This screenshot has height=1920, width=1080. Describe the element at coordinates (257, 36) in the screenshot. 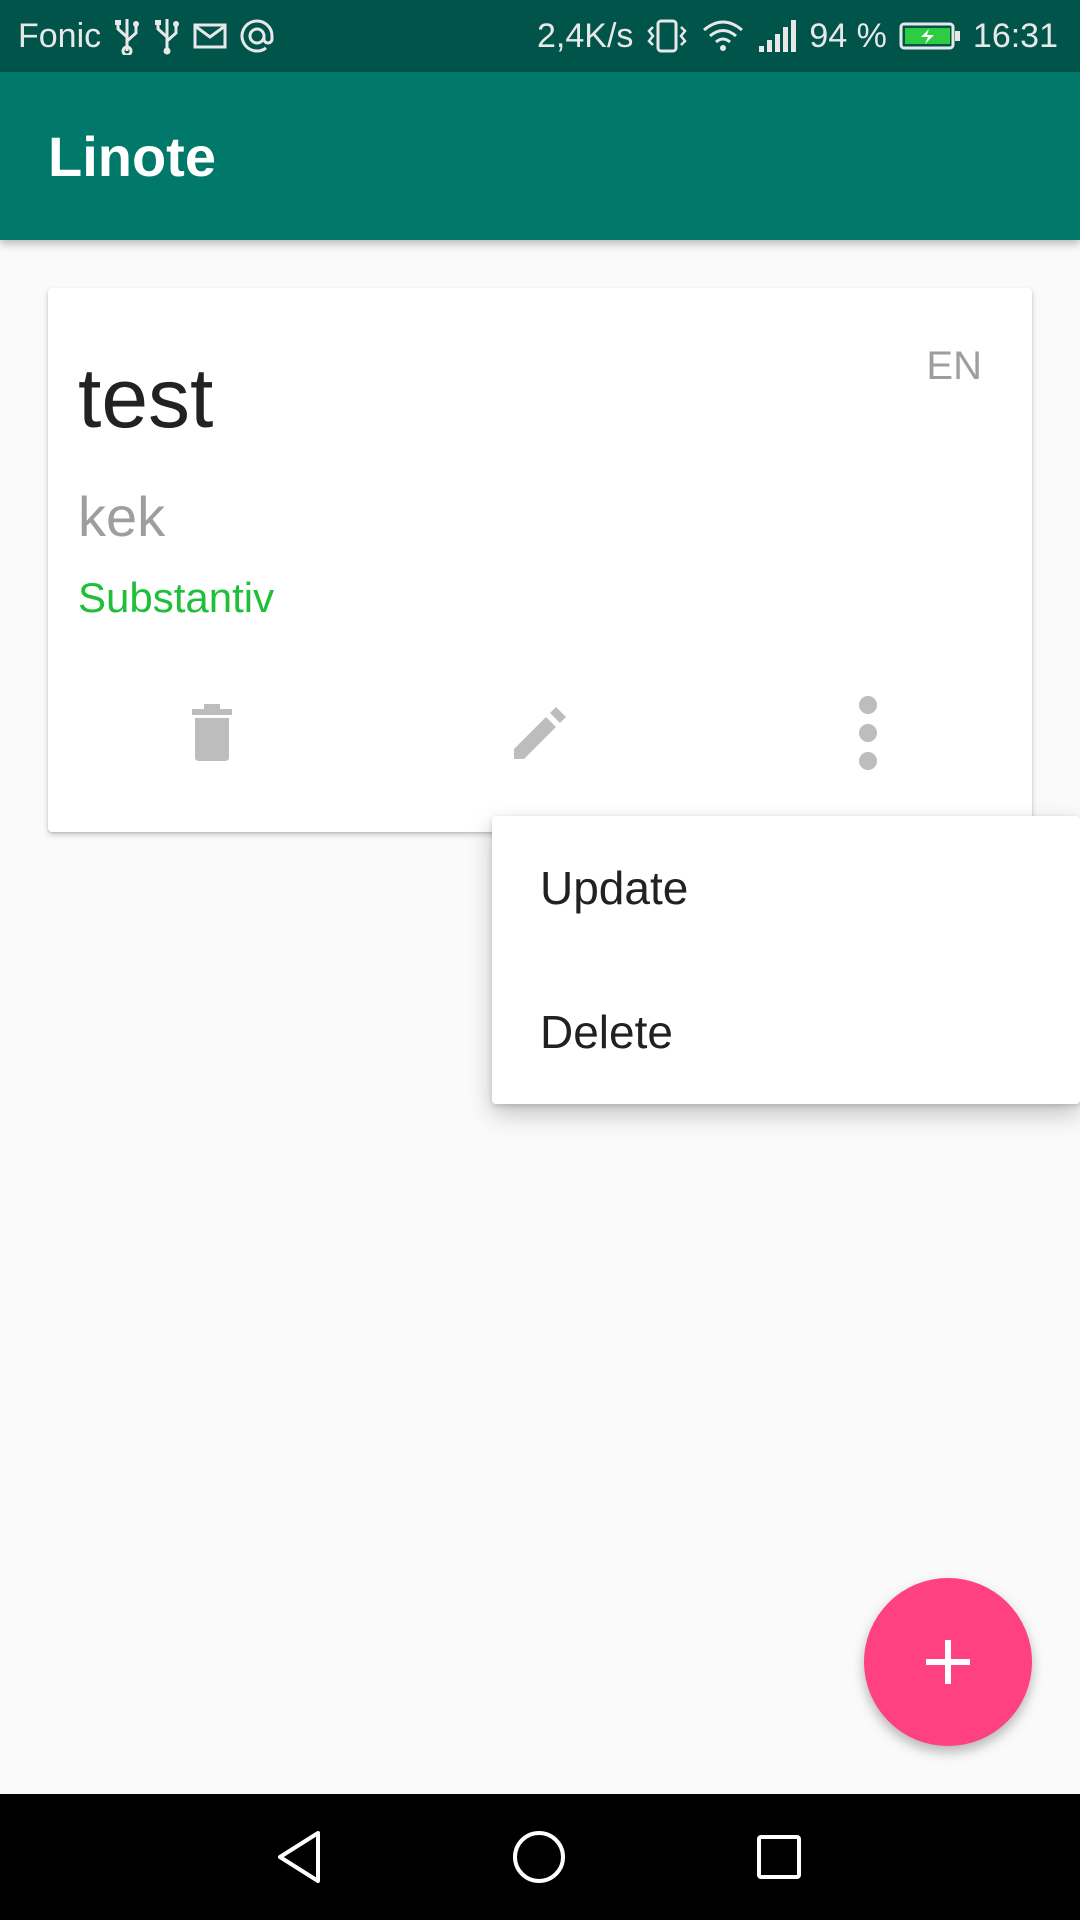

I see `at-icon` at that location.